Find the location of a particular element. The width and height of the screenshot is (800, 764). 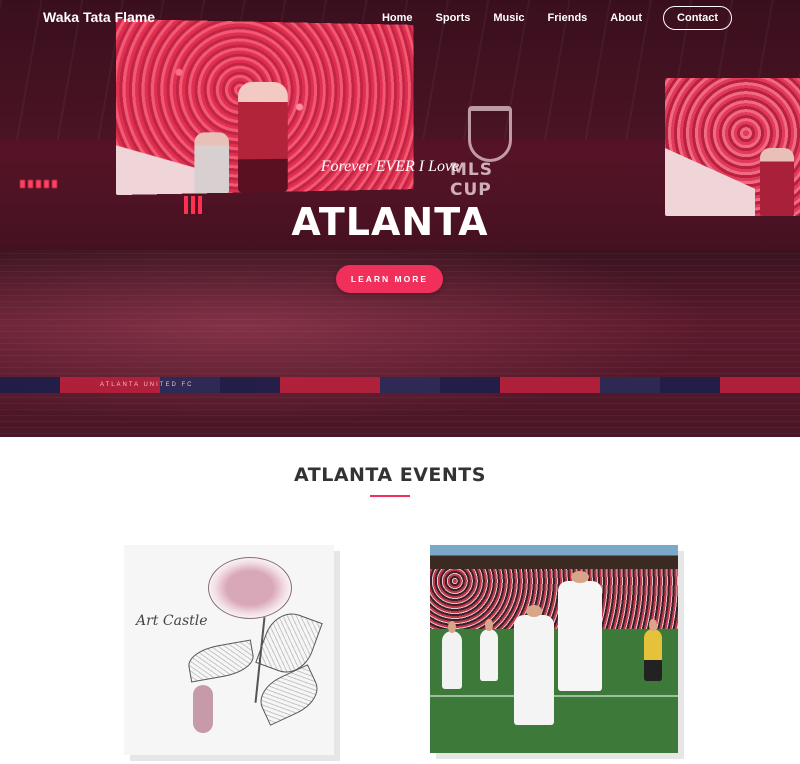

nav-sports: Sports is located at coordinates (453, 18).